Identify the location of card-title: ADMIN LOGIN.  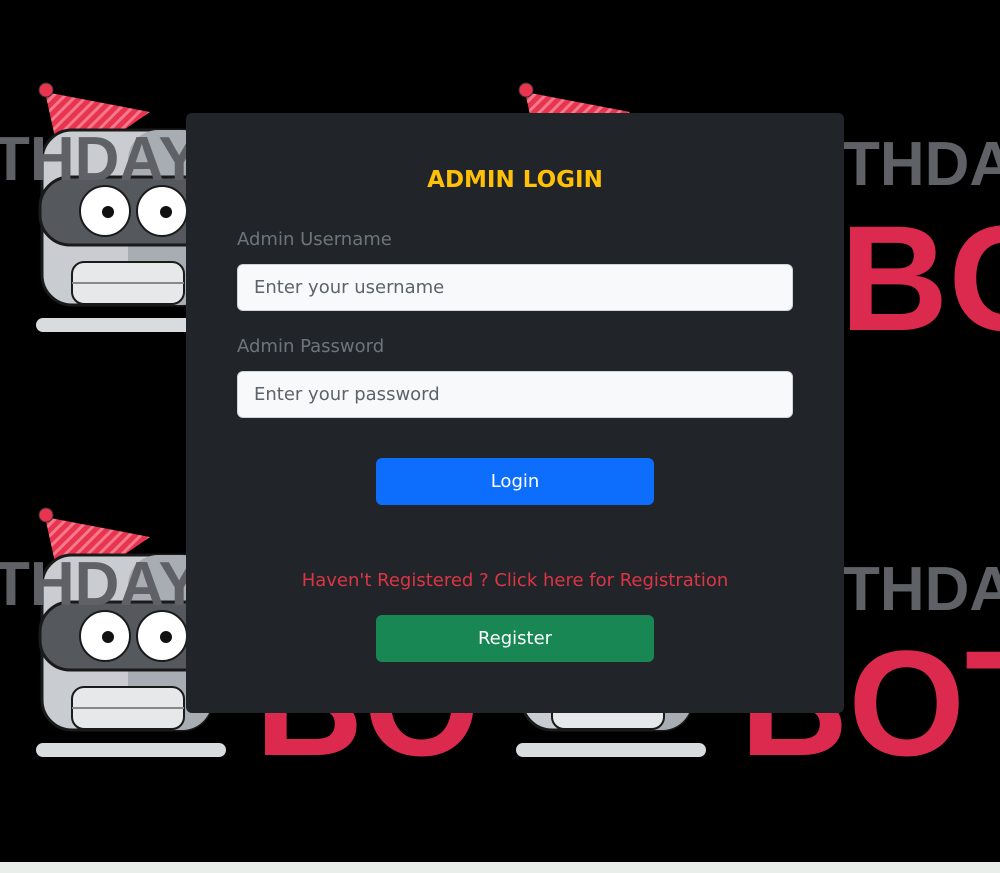
(515, 180).